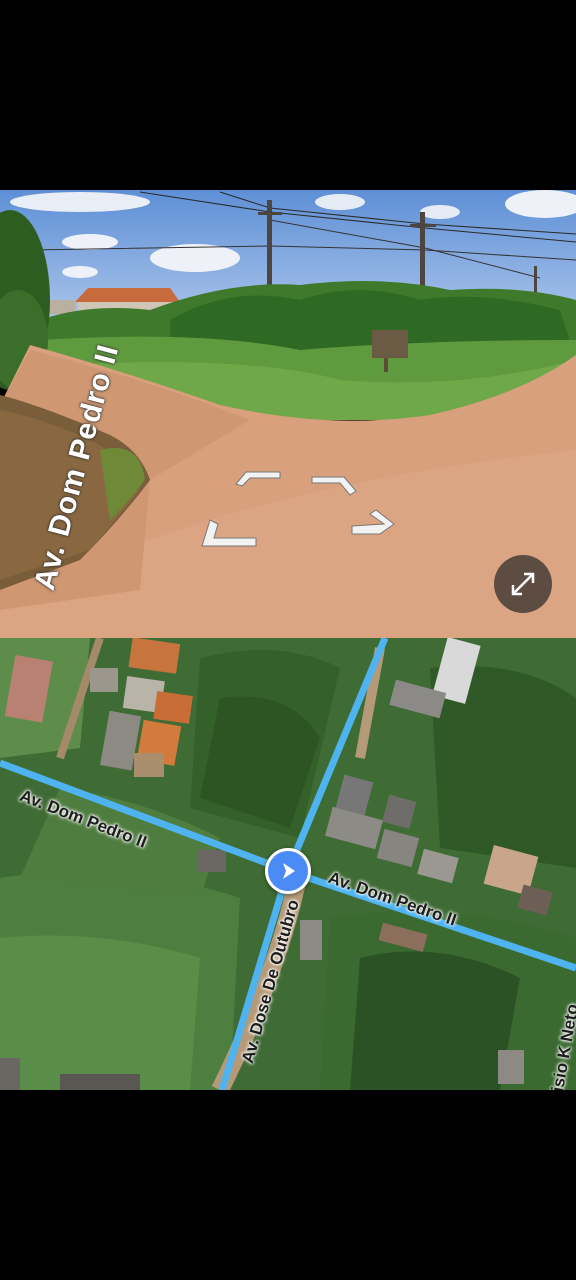 The image size is (576, 1280). I want to click on navigation-arrow-icon, so click(289, 871).